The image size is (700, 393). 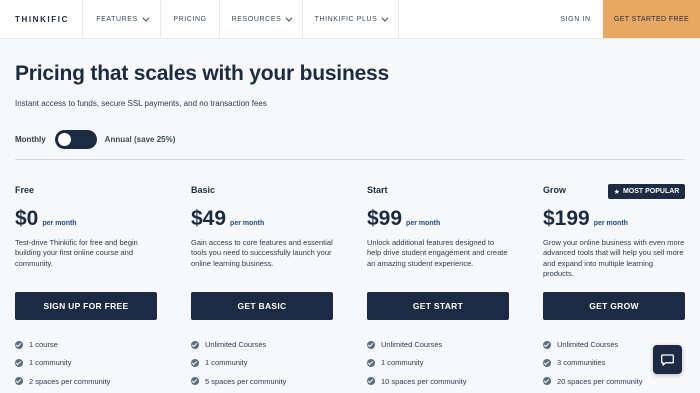 I want to click on nav-features: FEATURES, so click(x=122, y=19).